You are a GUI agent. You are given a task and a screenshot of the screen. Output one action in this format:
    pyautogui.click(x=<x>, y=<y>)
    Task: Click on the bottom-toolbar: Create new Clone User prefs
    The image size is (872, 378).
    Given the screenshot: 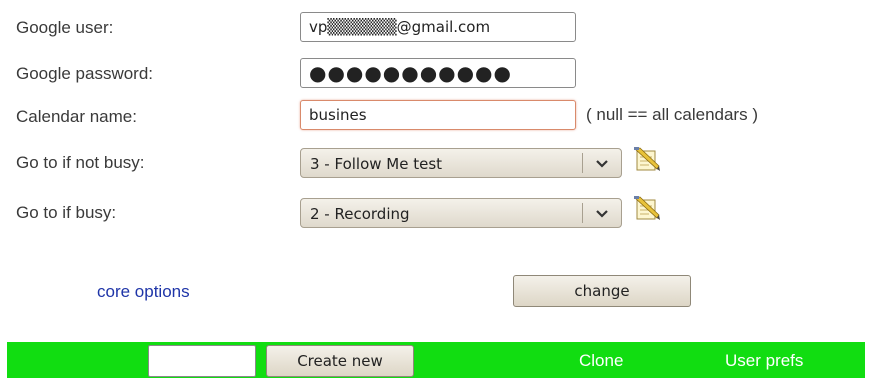 What is the action you would take?
    pyautogui.click(x=436, y=360)
    